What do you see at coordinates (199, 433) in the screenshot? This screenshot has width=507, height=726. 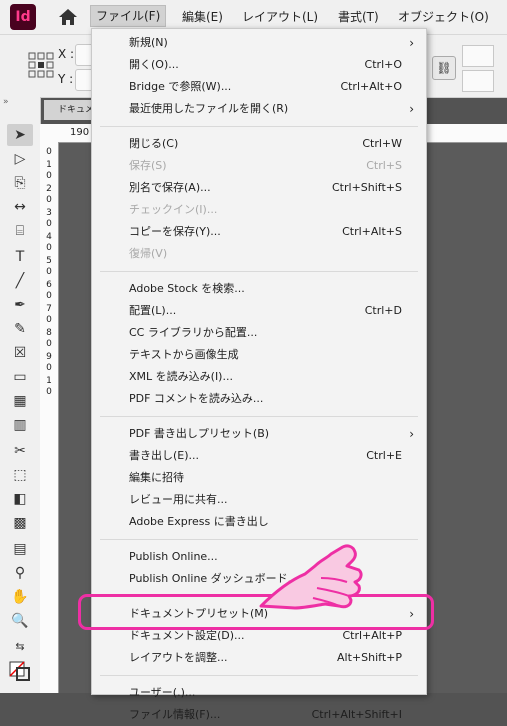 I see `menu-item-label: PDF 書き出しプリセット(B)` at bounding box center [199, 433].